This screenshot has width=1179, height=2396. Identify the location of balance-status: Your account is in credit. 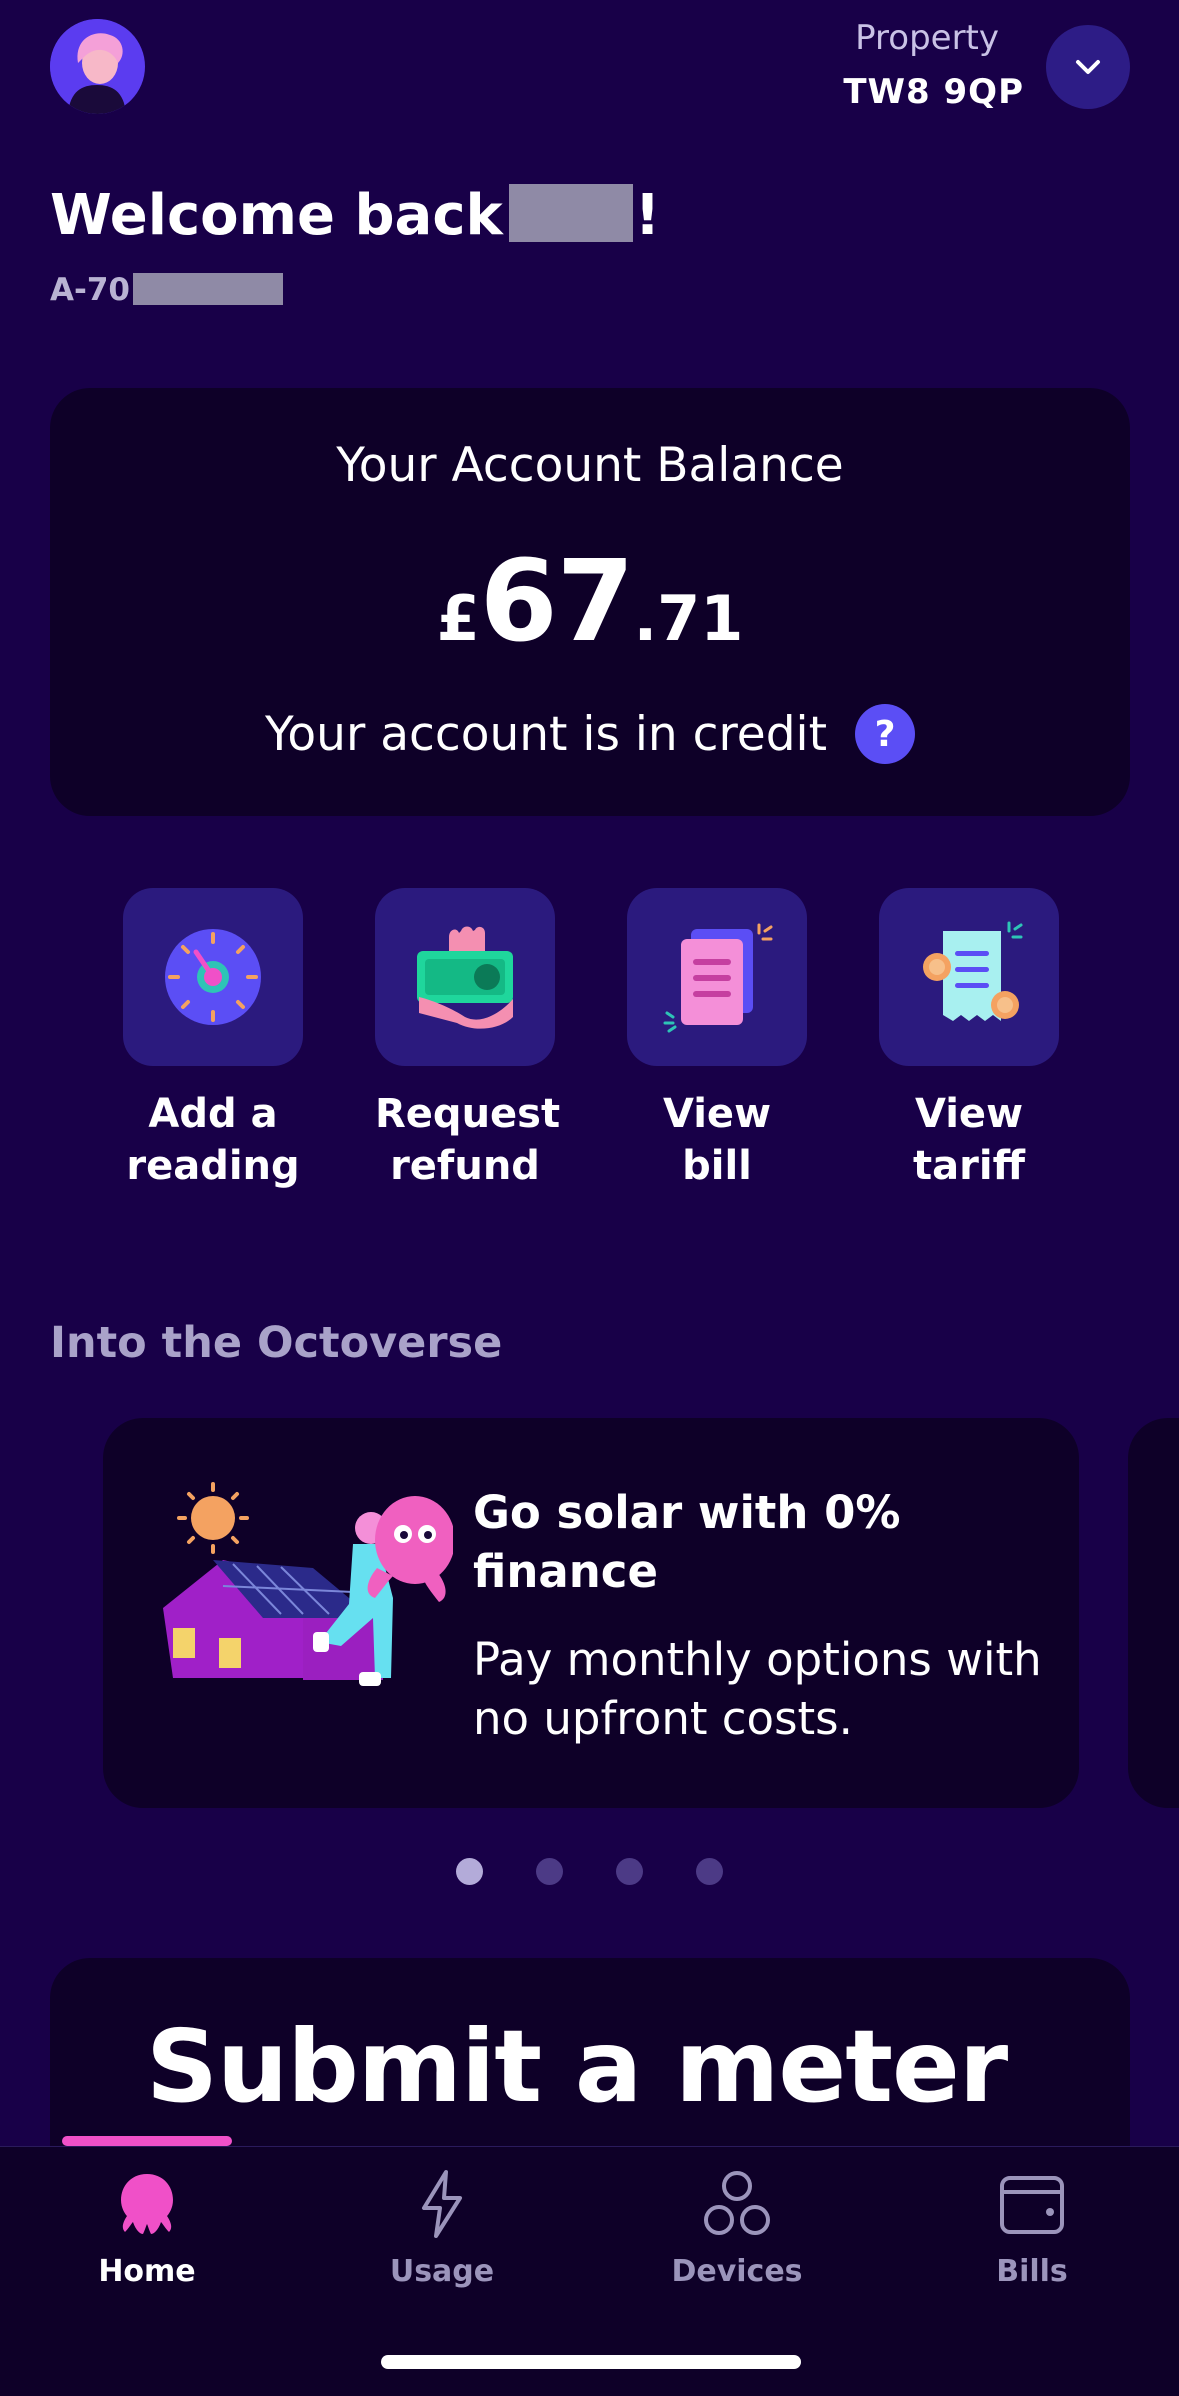
(546, 734).